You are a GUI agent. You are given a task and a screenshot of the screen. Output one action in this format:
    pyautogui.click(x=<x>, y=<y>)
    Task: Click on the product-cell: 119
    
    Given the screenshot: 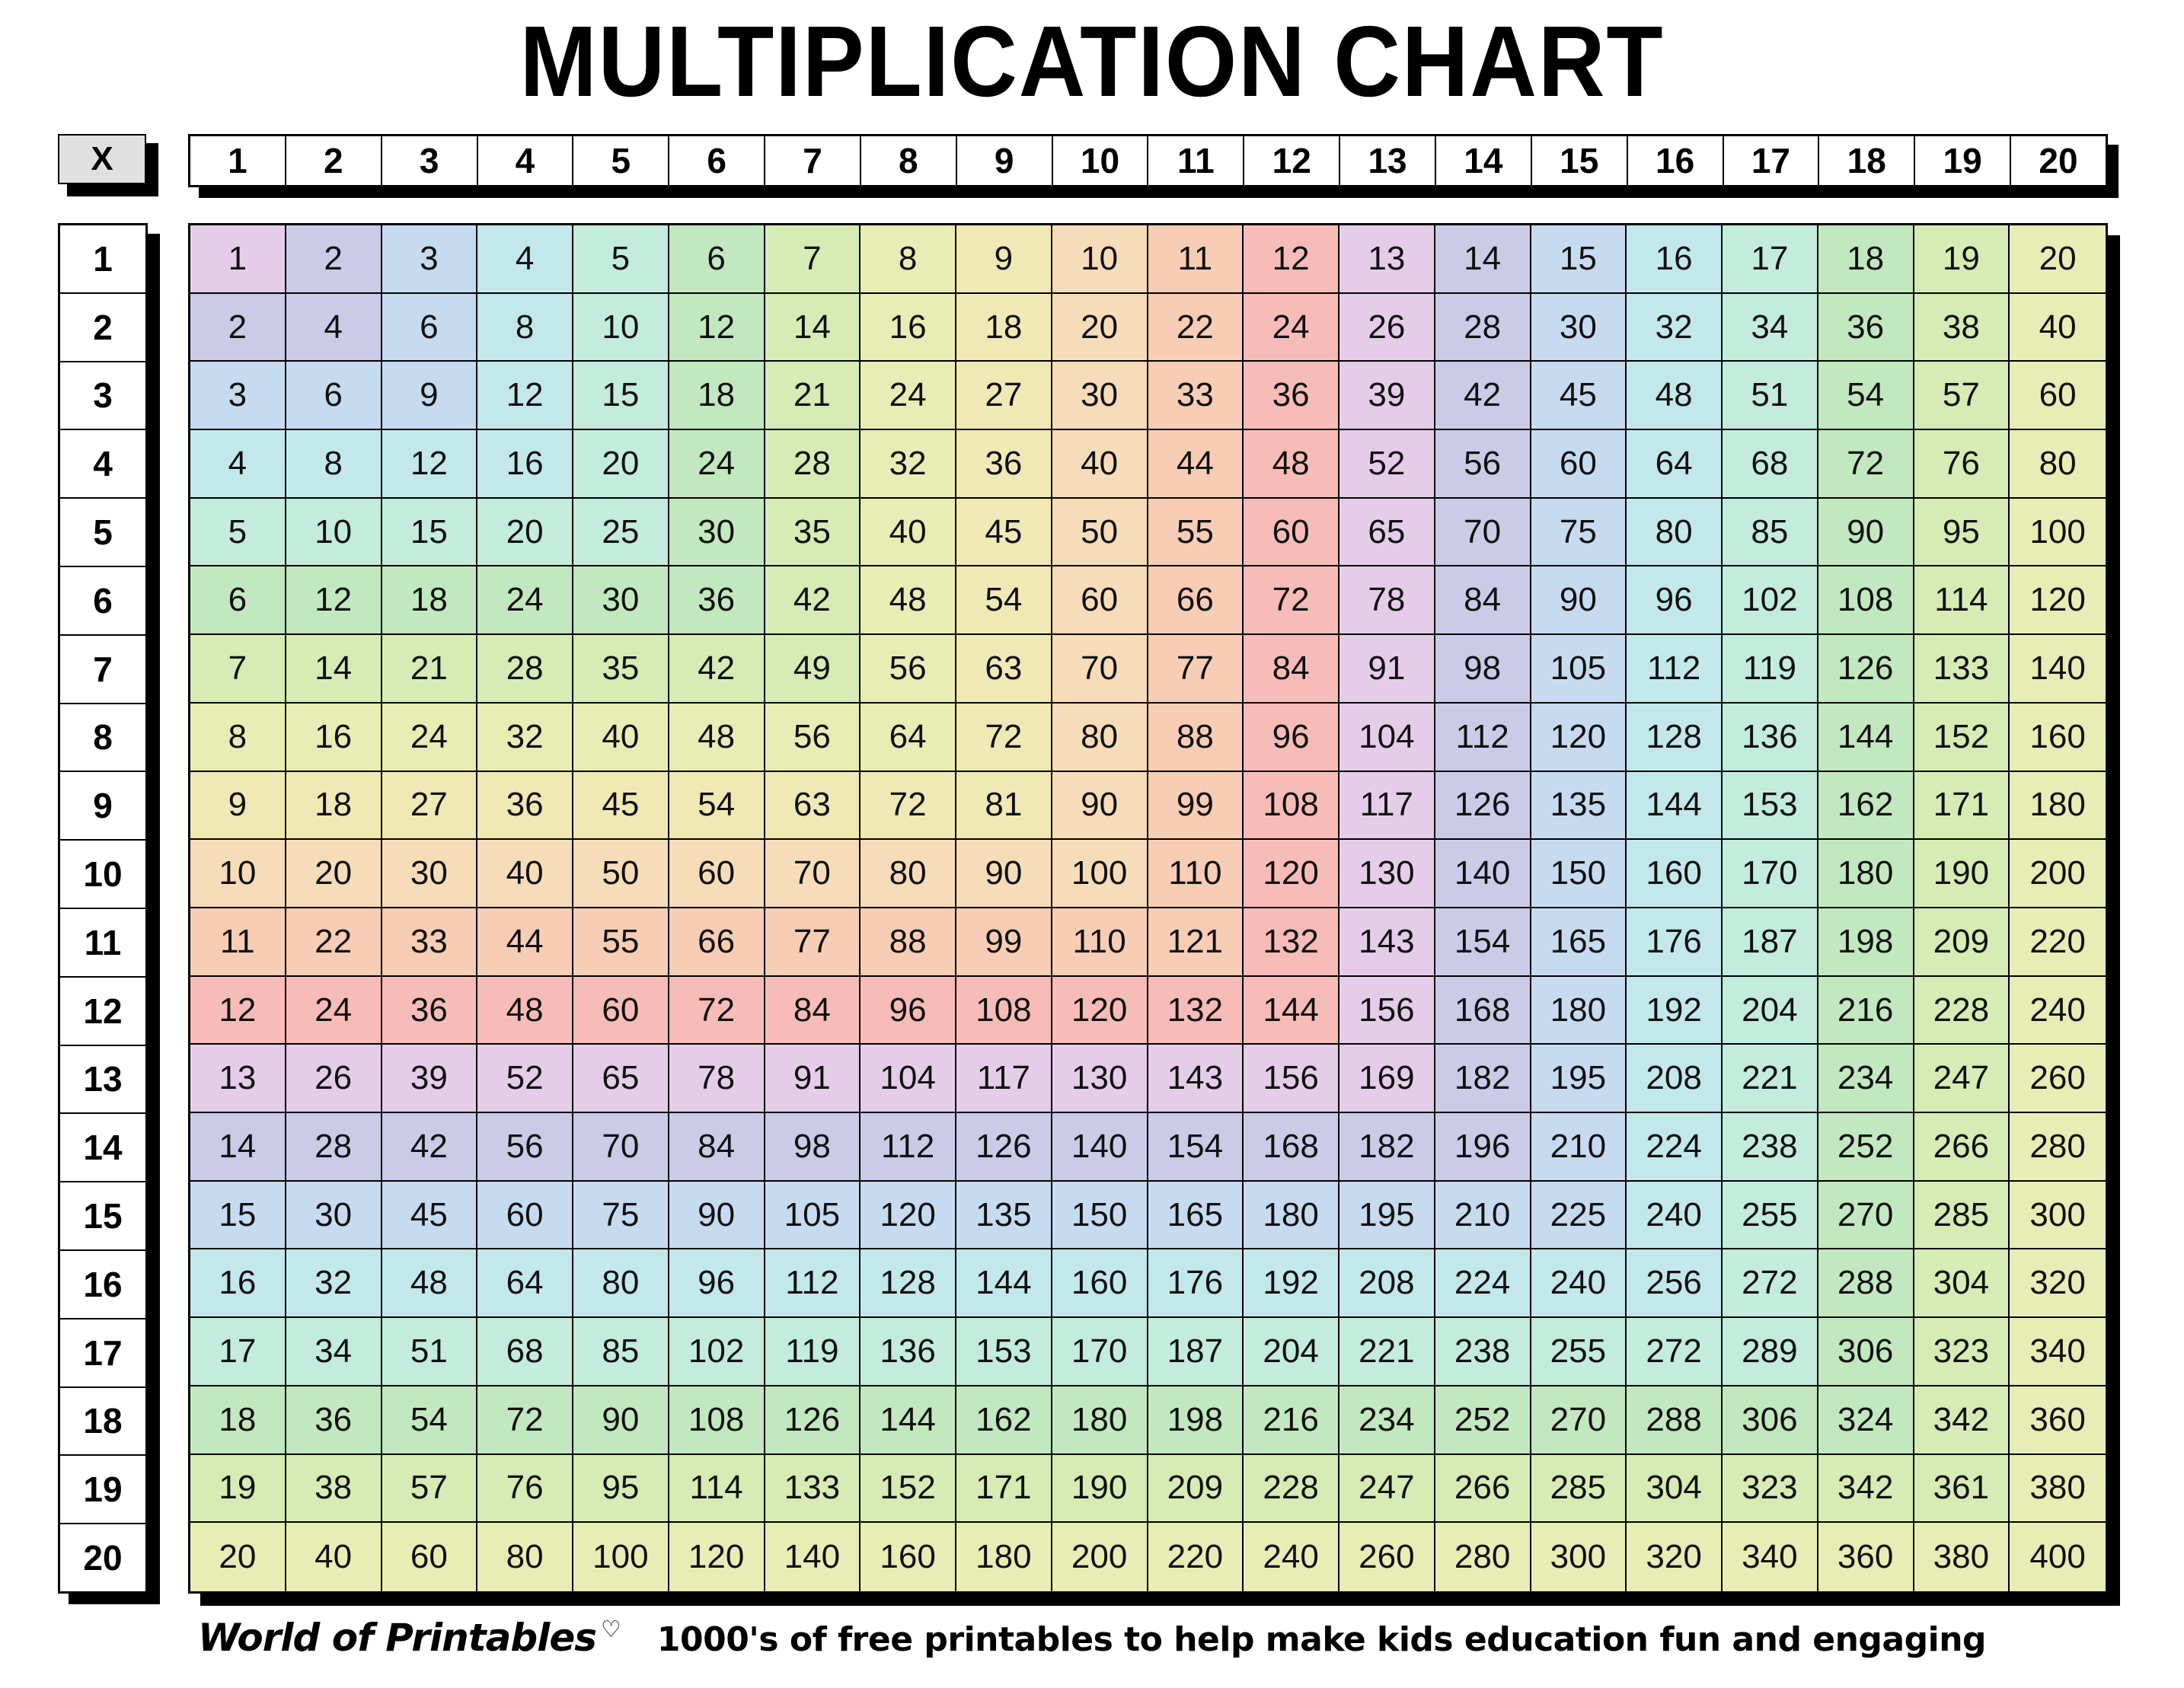 What is the action you would take?
    pyautogui.click(x=1770, y=669)
    